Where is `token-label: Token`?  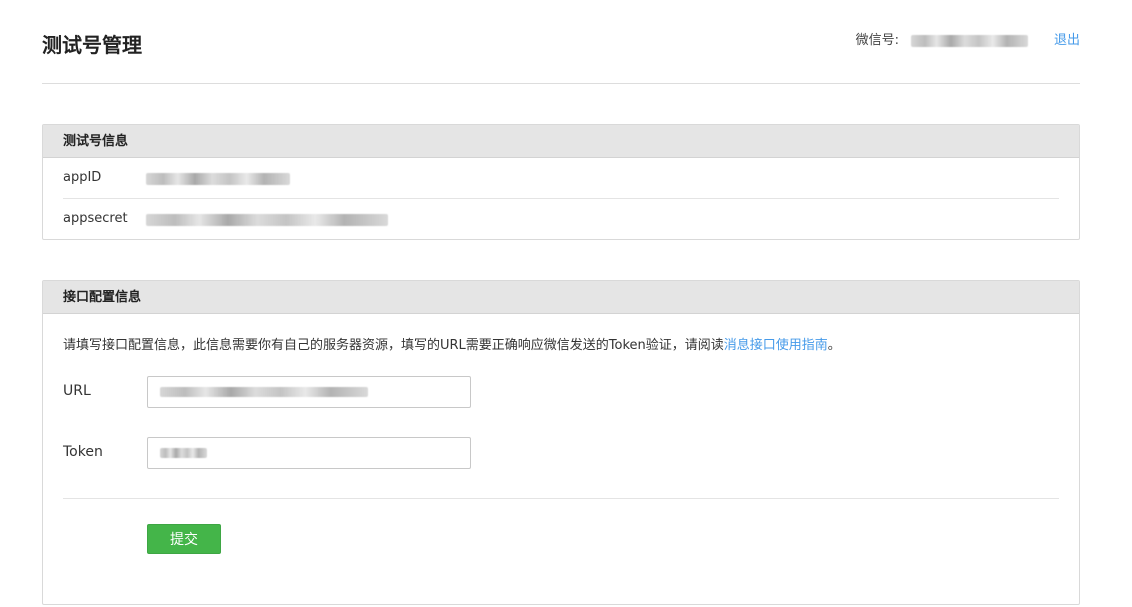
token-label: Token is located at coordinates (83, 452).